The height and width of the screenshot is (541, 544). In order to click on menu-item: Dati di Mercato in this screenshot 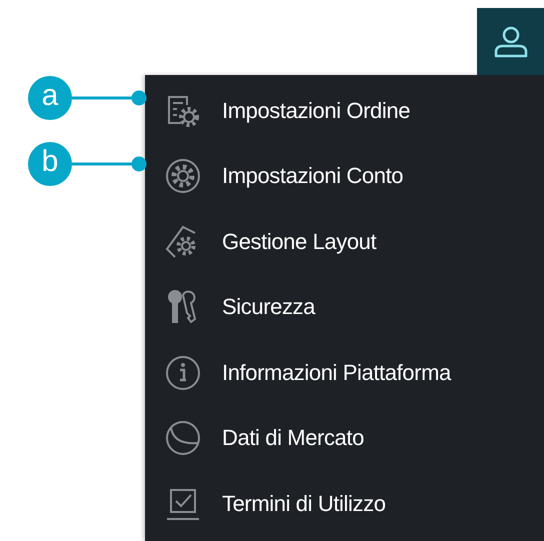, I will do `click(344, 438)`.